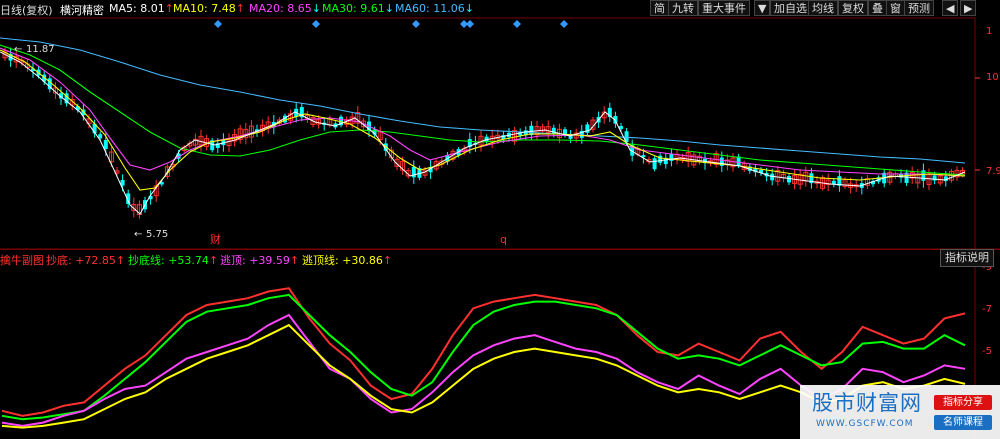 The width and height of the screenshot is (1000, 439). I want to click on low-price-value: 5.75, so click(157, 234).